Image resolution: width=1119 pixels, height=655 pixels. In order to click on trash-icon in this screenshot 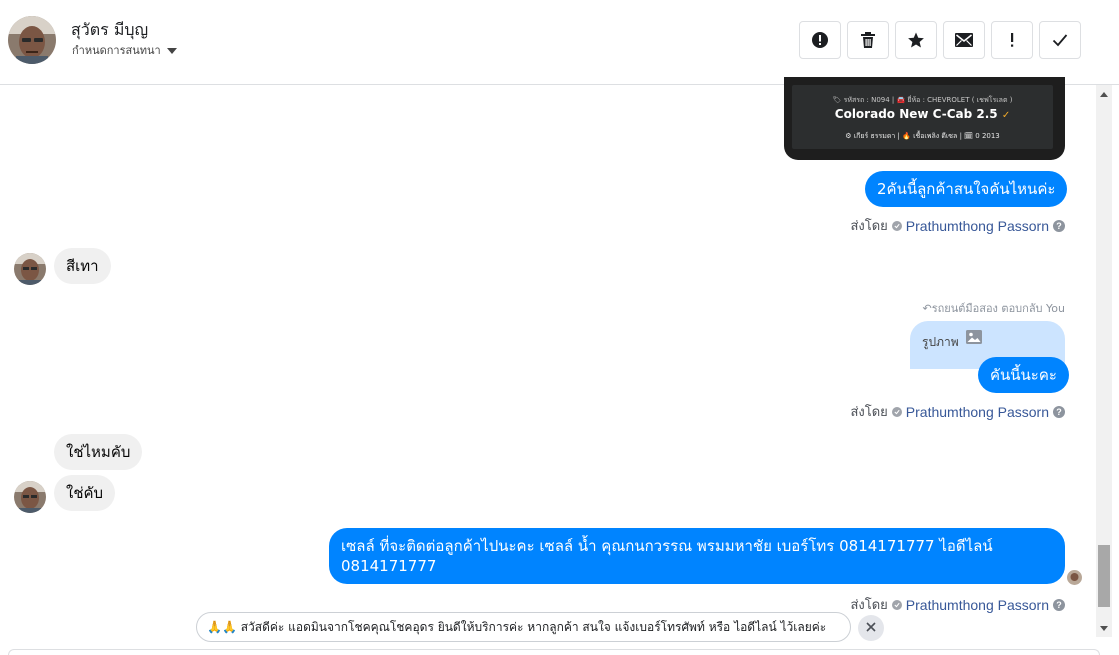, I will do `click(868, 40)`.